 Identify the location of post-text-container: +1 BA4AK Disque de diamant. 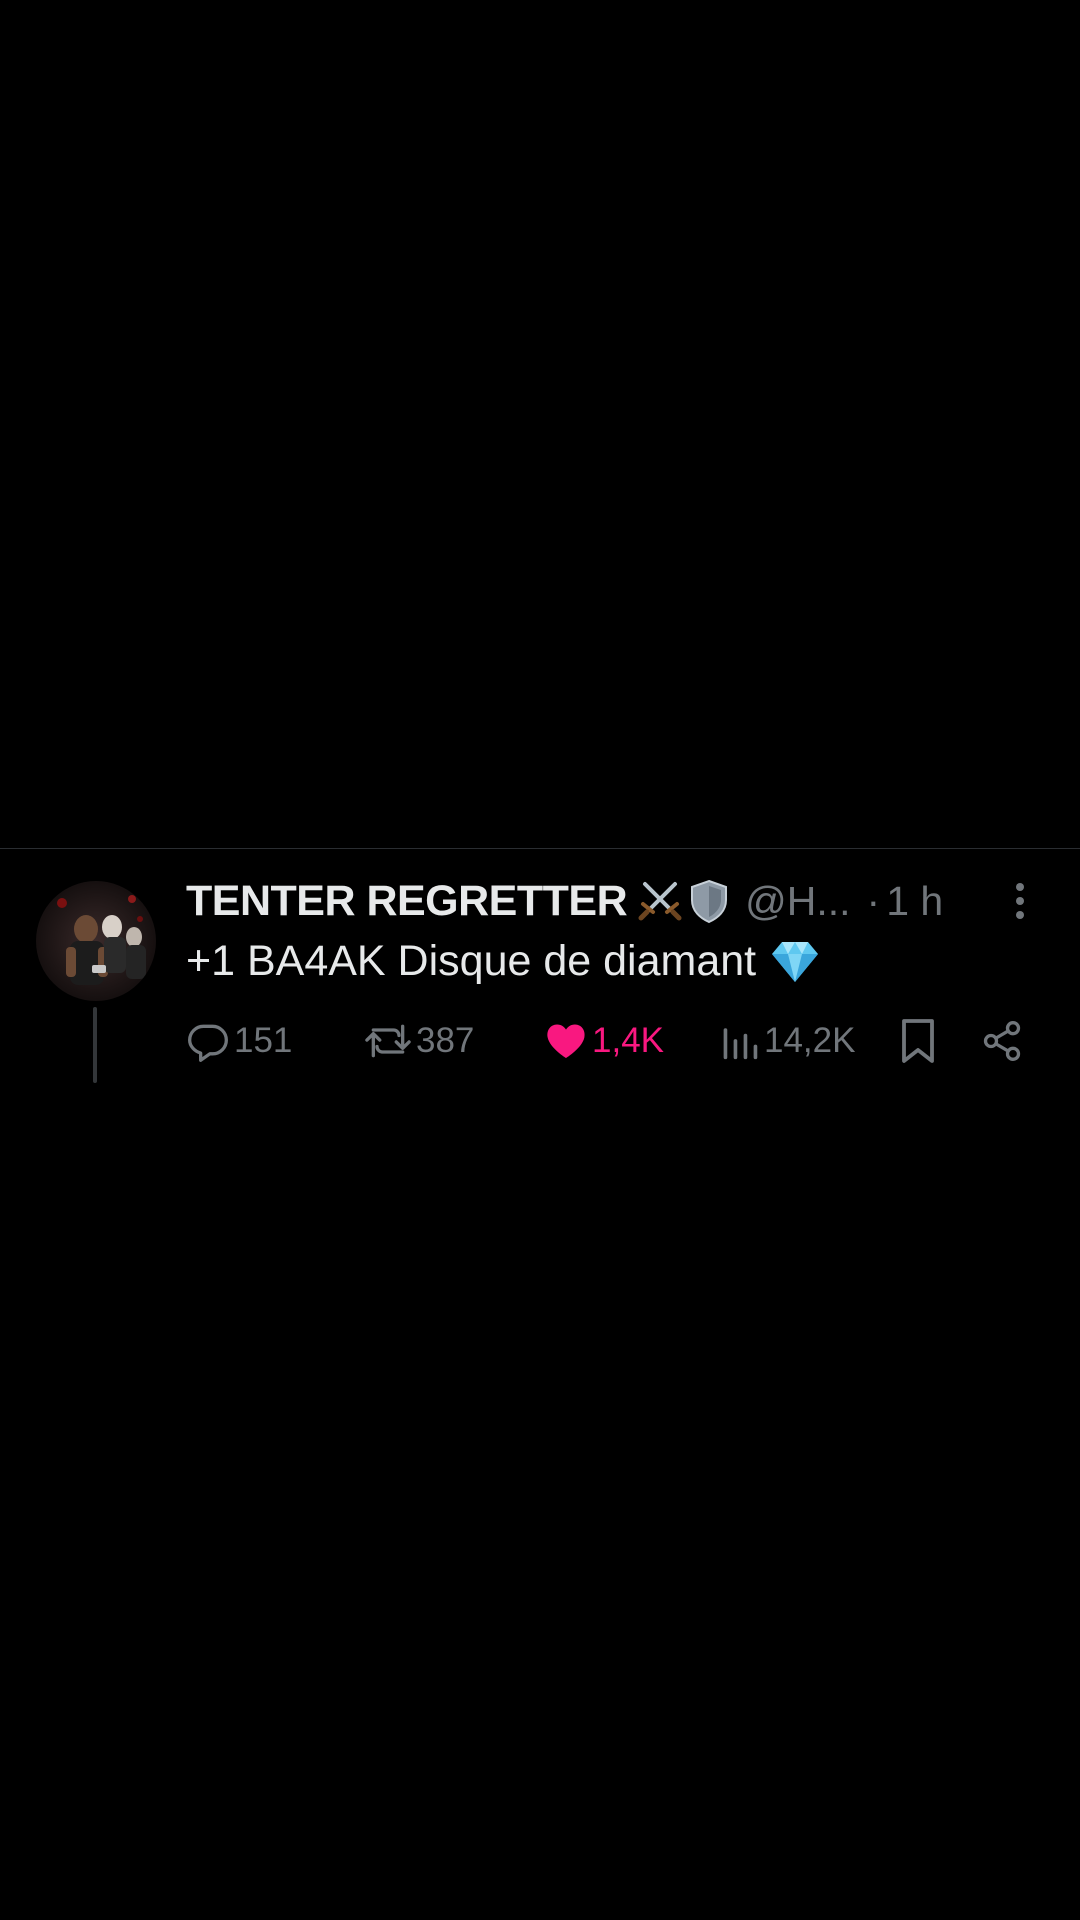
(616, 961).